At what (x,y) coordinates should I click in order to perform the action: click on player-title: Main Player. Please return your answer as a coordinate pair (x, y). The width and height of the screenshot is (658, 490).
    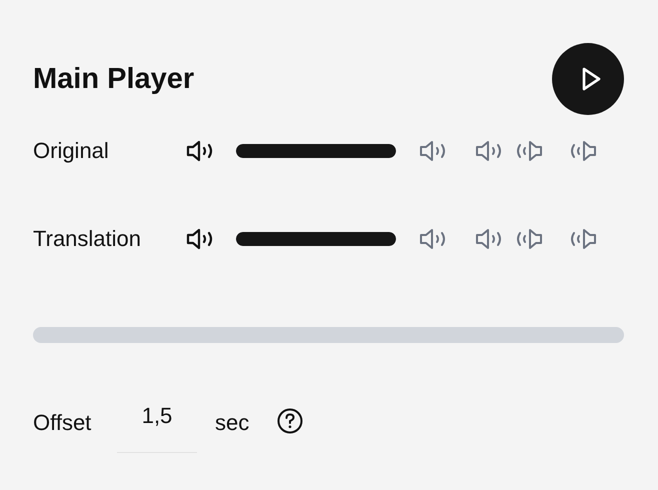
    Looking at the image, I should click on (113, 79).